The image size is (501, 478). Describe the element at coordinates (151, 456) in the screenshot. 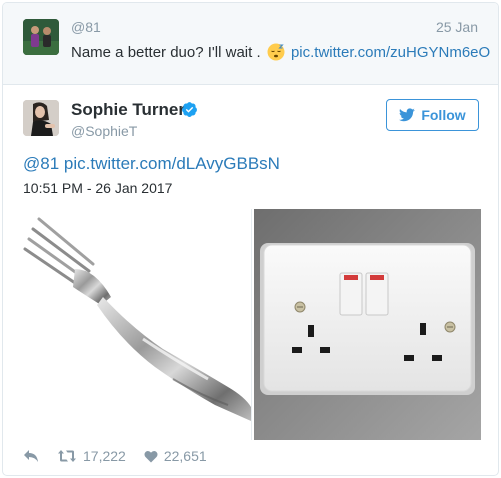

I see `heart-icon` at that location.